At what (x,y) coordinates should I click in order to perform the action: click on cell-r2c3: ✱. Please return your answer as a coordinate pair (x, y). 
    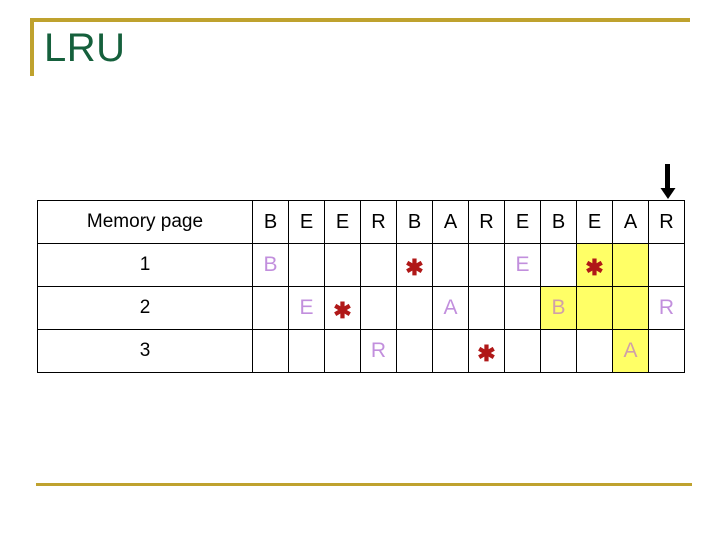
    Looking at the image, I should click on (342, 308).